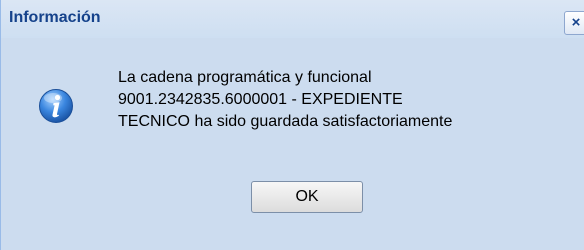 This screenshot has width=584, height=250. What do you see at coordinates (307, 197) in the screenshot?
I see `ok-button: OK` at bounding box center [307, 197].